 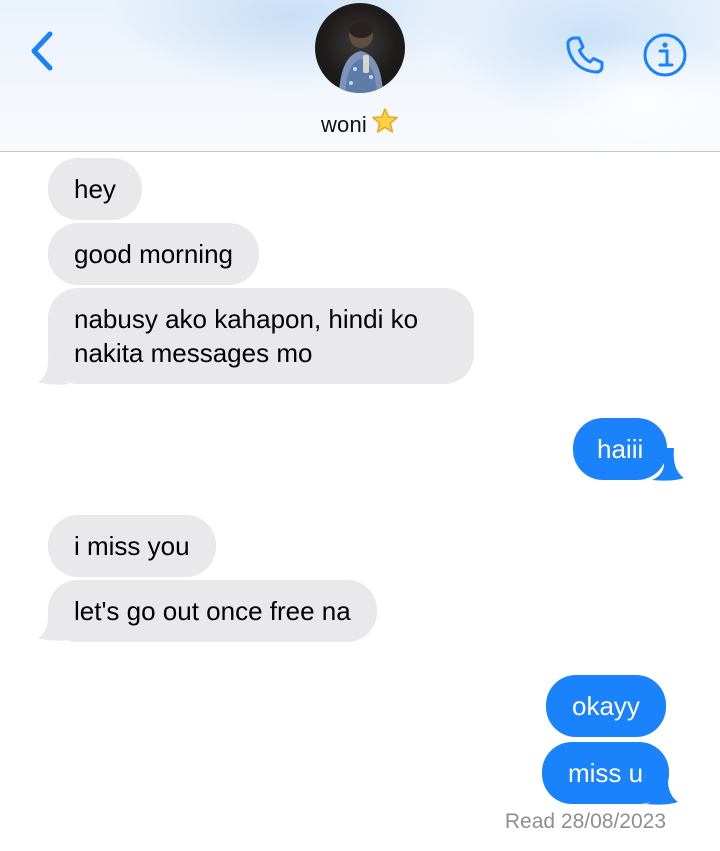 What do you see at coordinates (290, 45) in the screenshot?
I see `header-background-cloud` at bounding box center [290, 45].